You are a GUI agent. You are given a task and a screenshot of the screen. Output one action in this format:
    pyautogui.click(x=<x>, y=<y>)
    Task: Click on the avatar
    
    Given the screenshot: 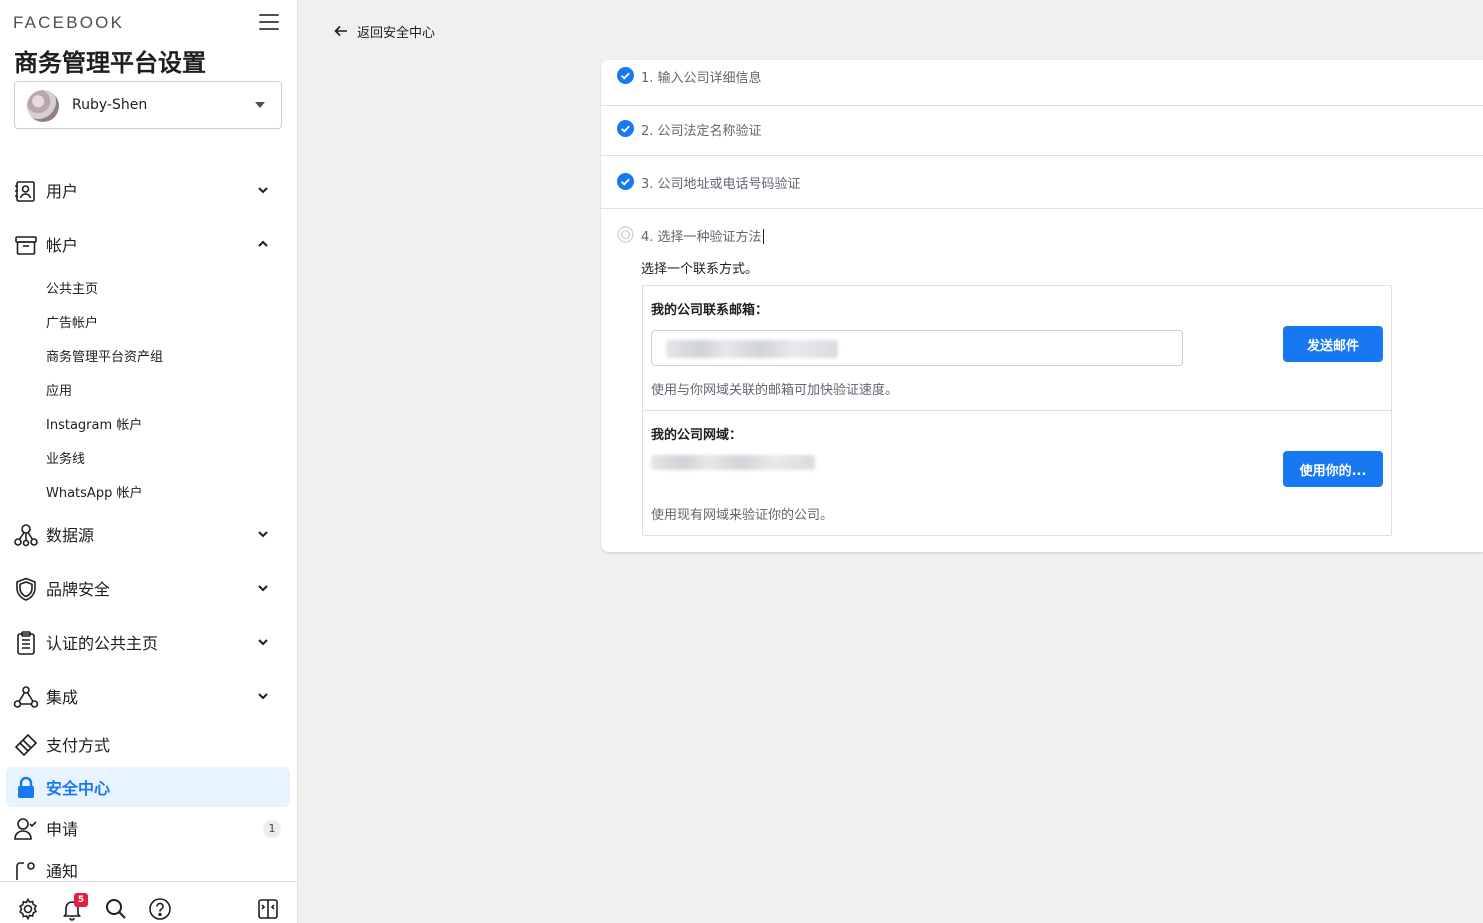 What is the action you would take?
    pyautogui.click(x=43, y=106)
    